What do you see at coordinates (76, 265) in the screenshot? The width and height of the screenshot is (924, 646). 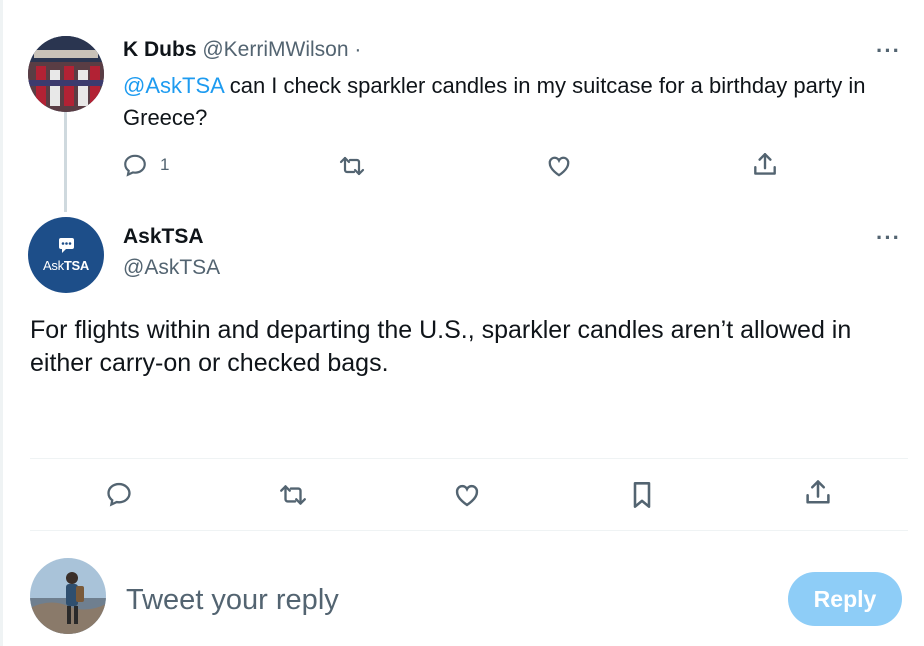 I see `logo-tsa: TSA` at bounding box center [76, 265].